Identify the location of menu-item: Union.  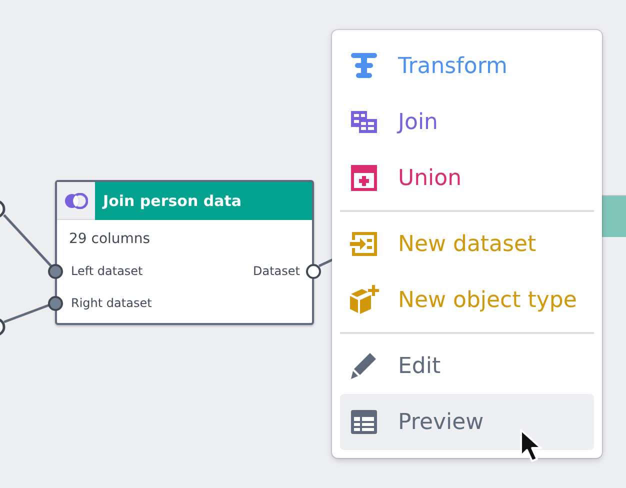
(467, 178).